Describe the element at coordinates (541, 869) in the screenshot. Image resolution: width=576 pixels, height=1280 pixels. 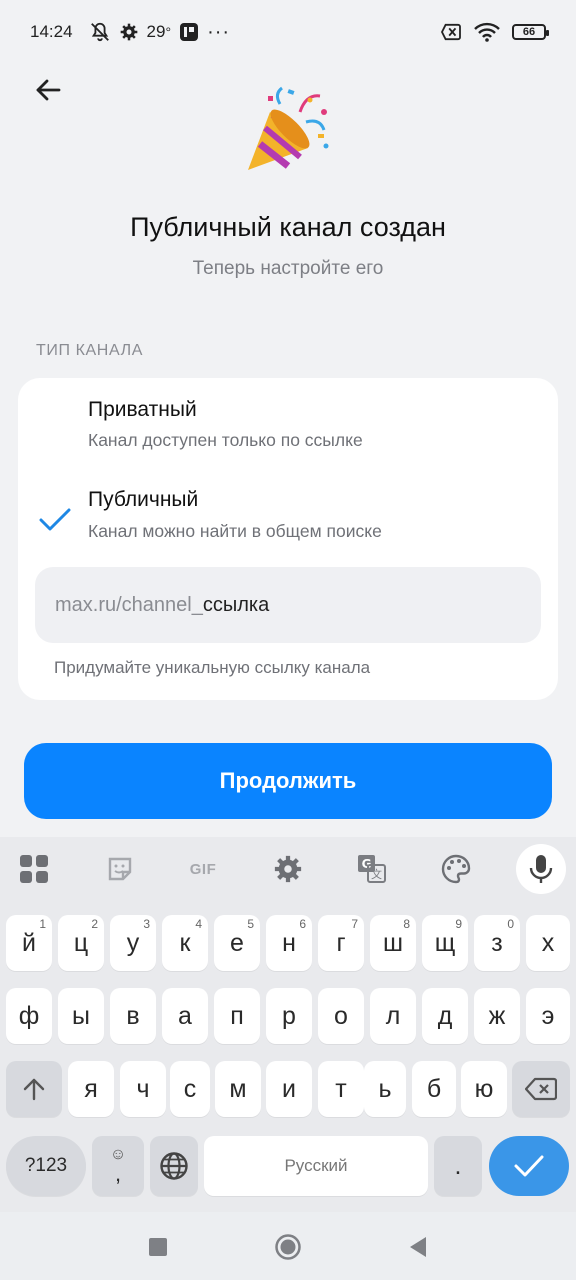
I see `voice-input-button` at that location.